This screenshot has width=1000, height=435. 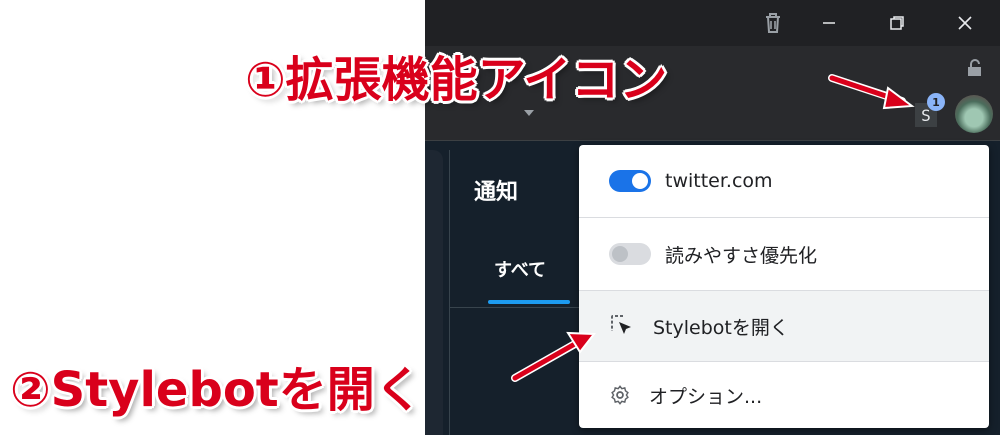 I want to click on annotation-open-stylebot: ②Stylebotを開く, so click(x=216, y=390).